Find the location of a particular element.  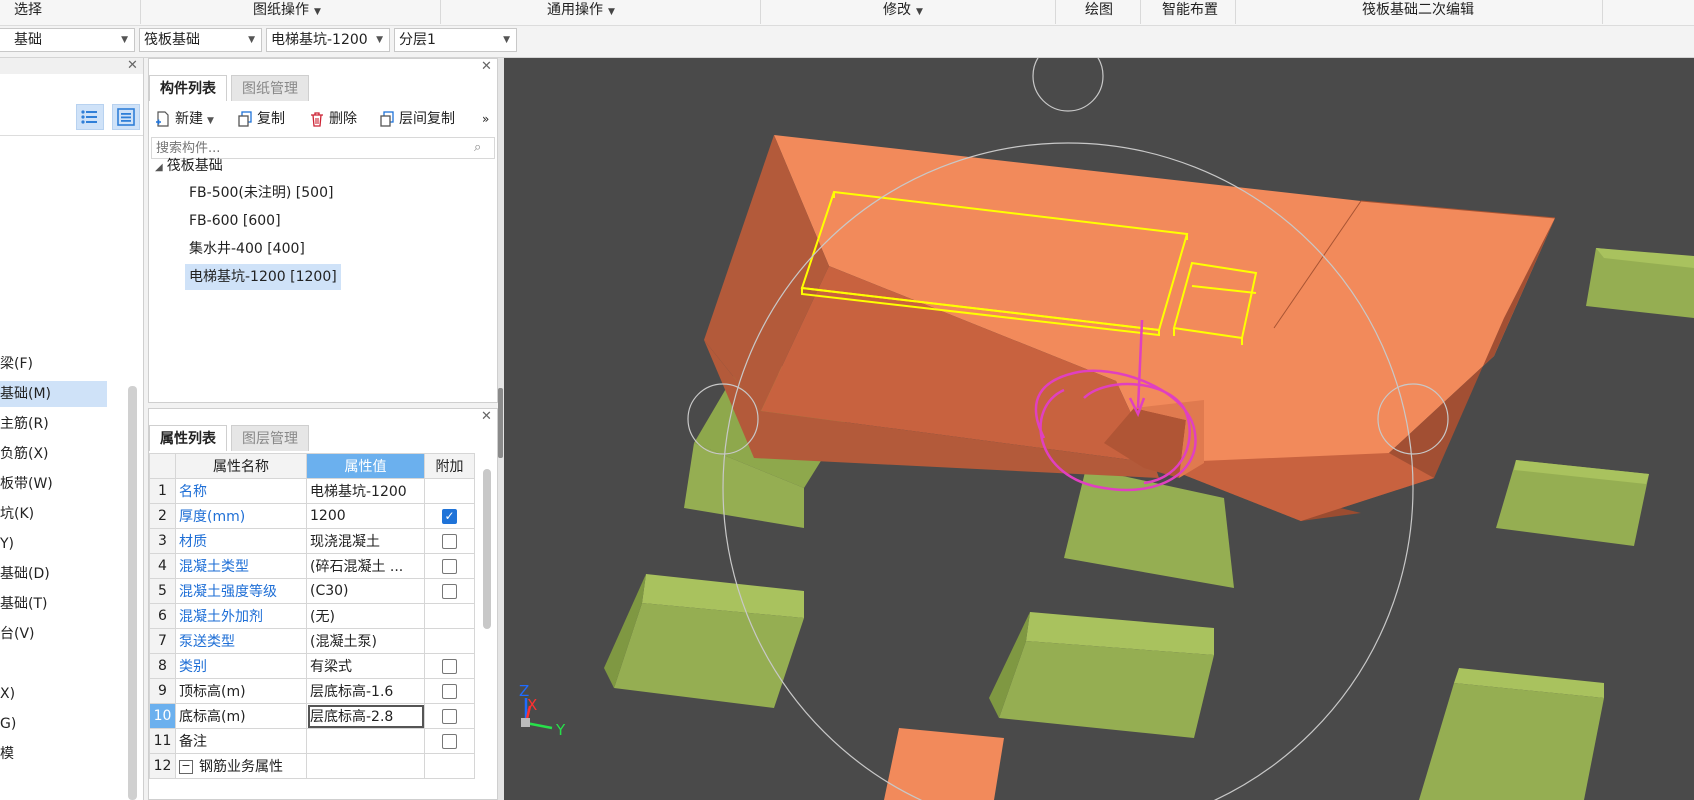

chevron-down-icon: ▼ is located at coordinates (210, 121).